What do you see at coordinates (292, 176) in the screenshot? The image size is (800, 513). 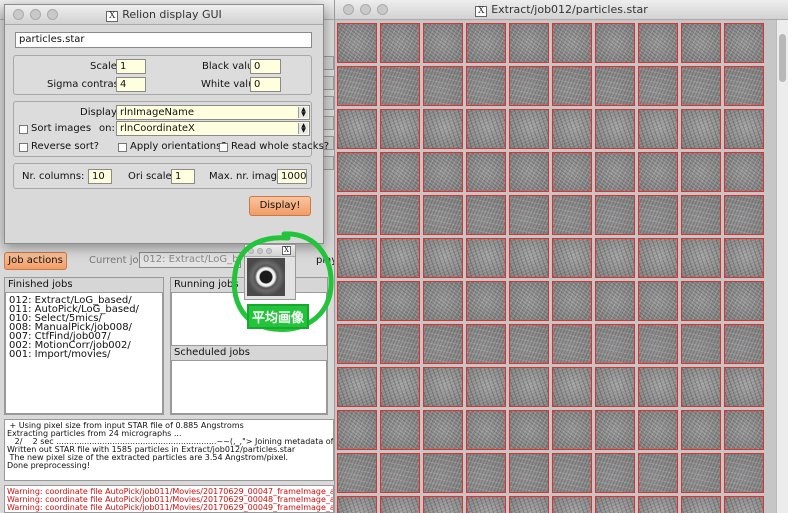 I see `max-images-input: 1000` at bounding box center [292, 176].